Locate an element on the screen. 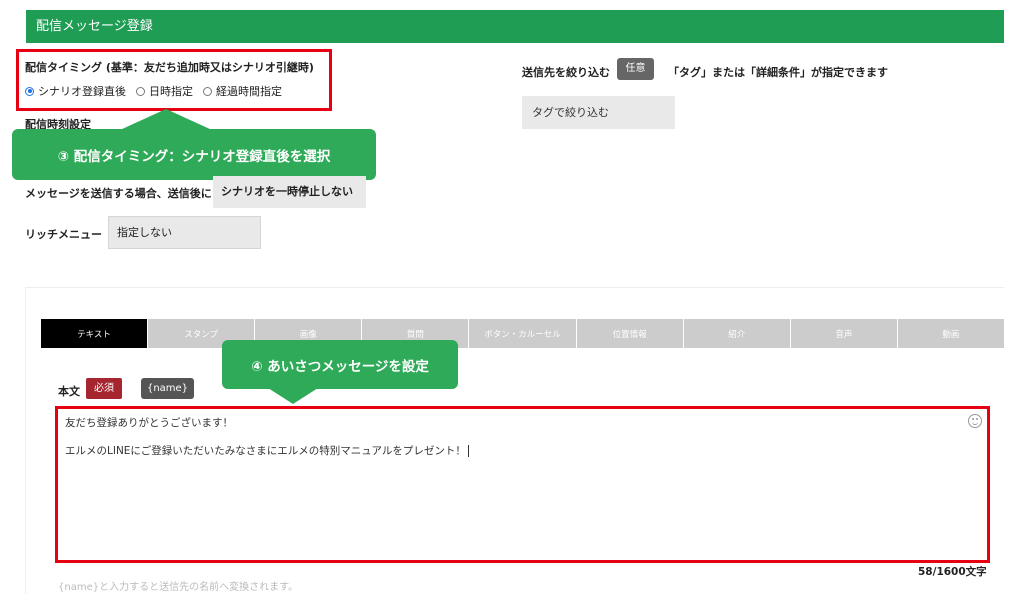 The image size is (1024, 594). radio-datetime: 日時指定 is located at coordinates (164, 91).